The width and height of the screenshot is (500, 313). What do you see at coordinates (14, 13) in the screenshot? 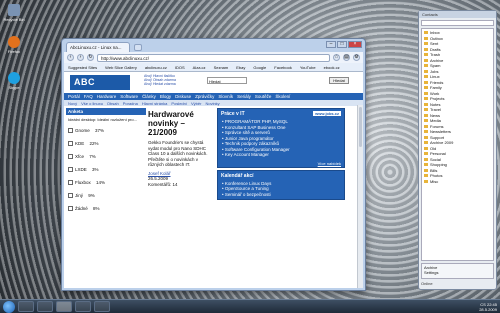
I see `recycle-bin-icon: Recycle Bin` at bounding box center [14, 13].